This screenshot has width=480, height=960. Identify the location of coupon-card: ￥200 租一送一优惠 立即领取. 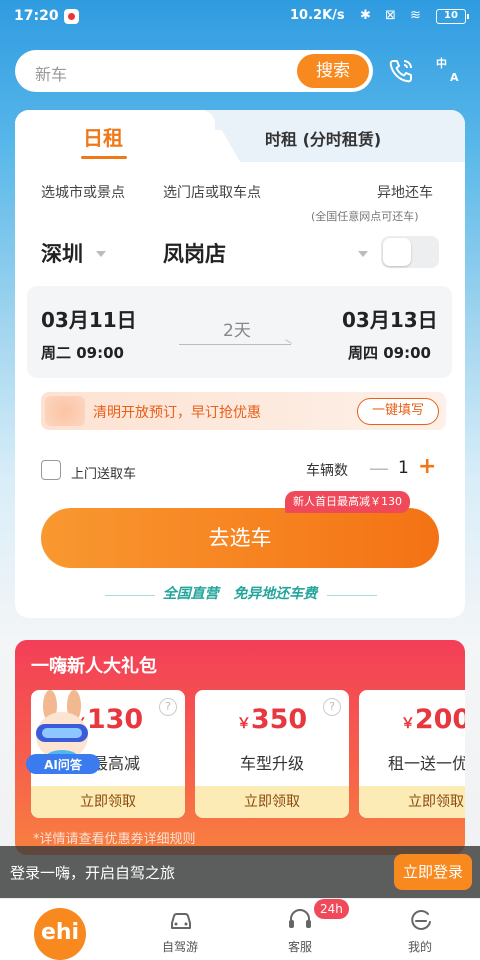
(412, 754).